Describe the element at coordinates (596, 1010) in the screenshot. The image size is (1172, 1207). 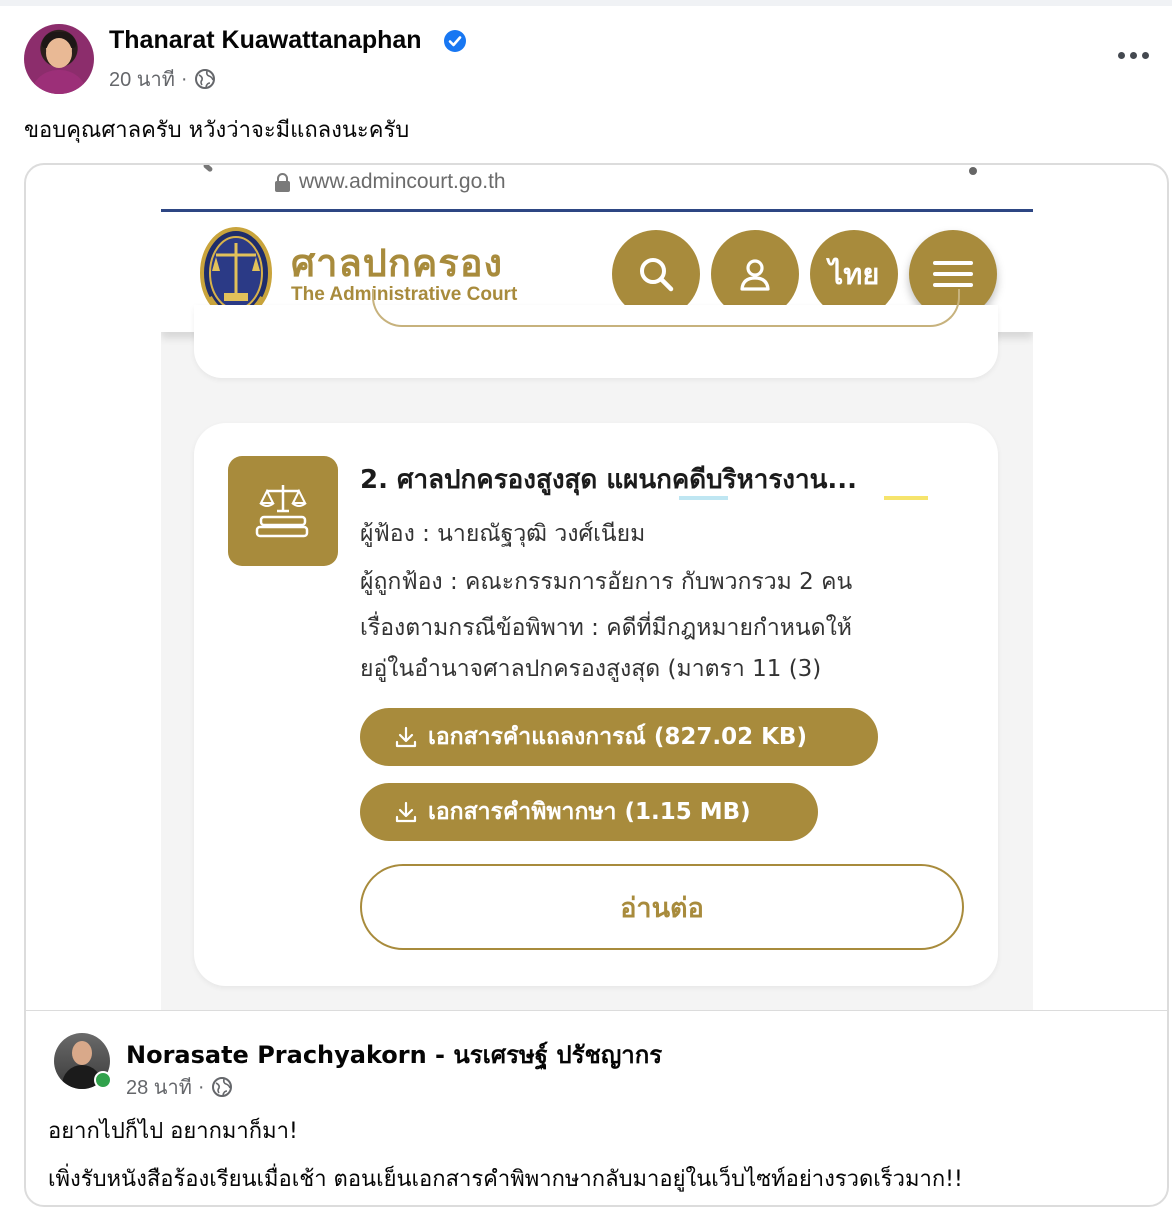
I see `card-divider` at that location.